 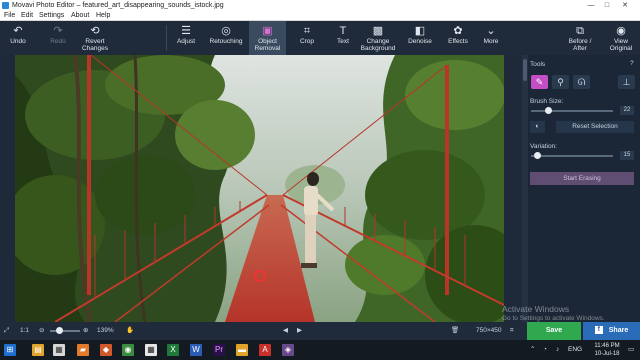 I want to click on trash-icon: 🗑, so click(x=455, y=331).